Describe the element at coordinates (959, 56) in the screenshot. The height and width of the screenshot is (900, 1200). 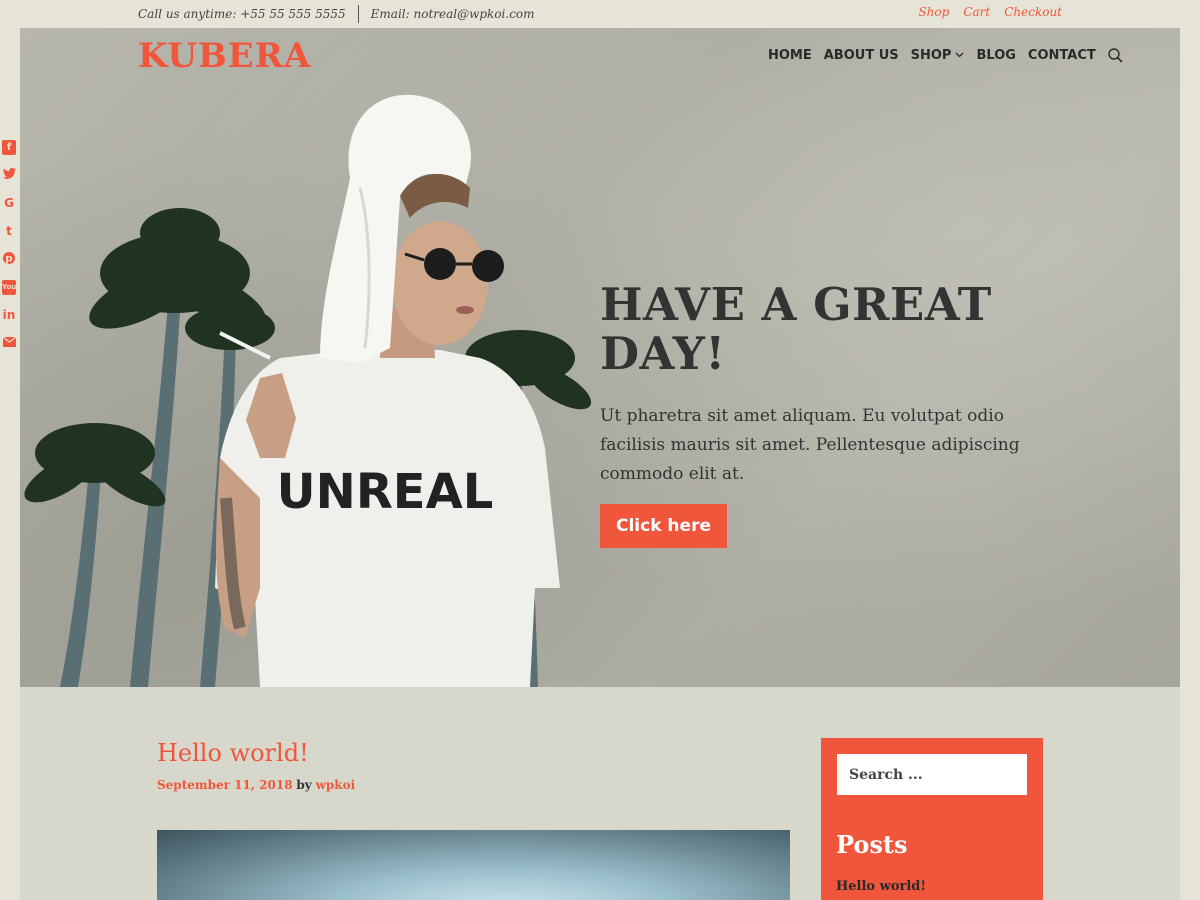
I see `chevron-down-icon` at that location.